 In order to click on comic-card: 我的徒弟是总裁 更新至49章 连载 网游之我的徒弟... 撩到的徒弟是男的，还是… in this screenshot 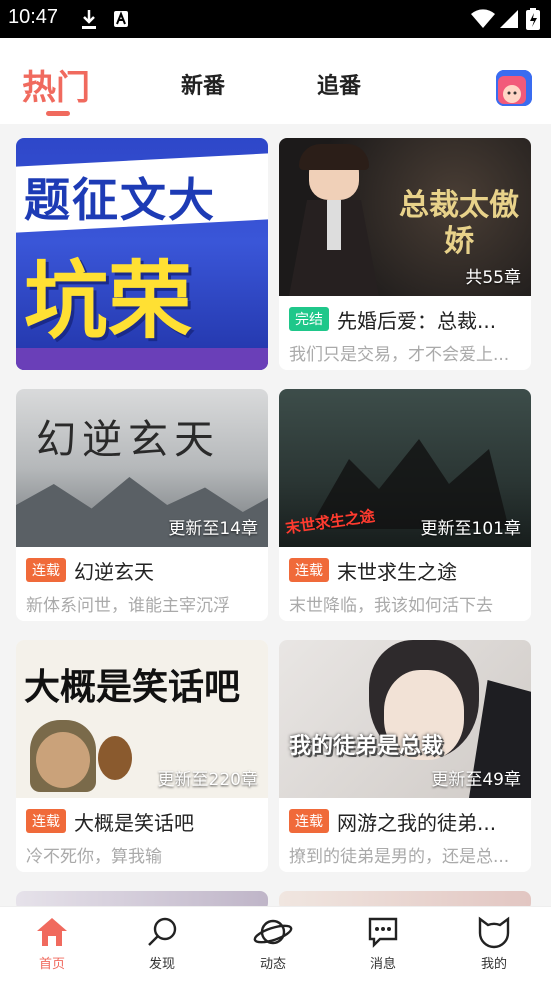, I will do `click(405, 756)`.